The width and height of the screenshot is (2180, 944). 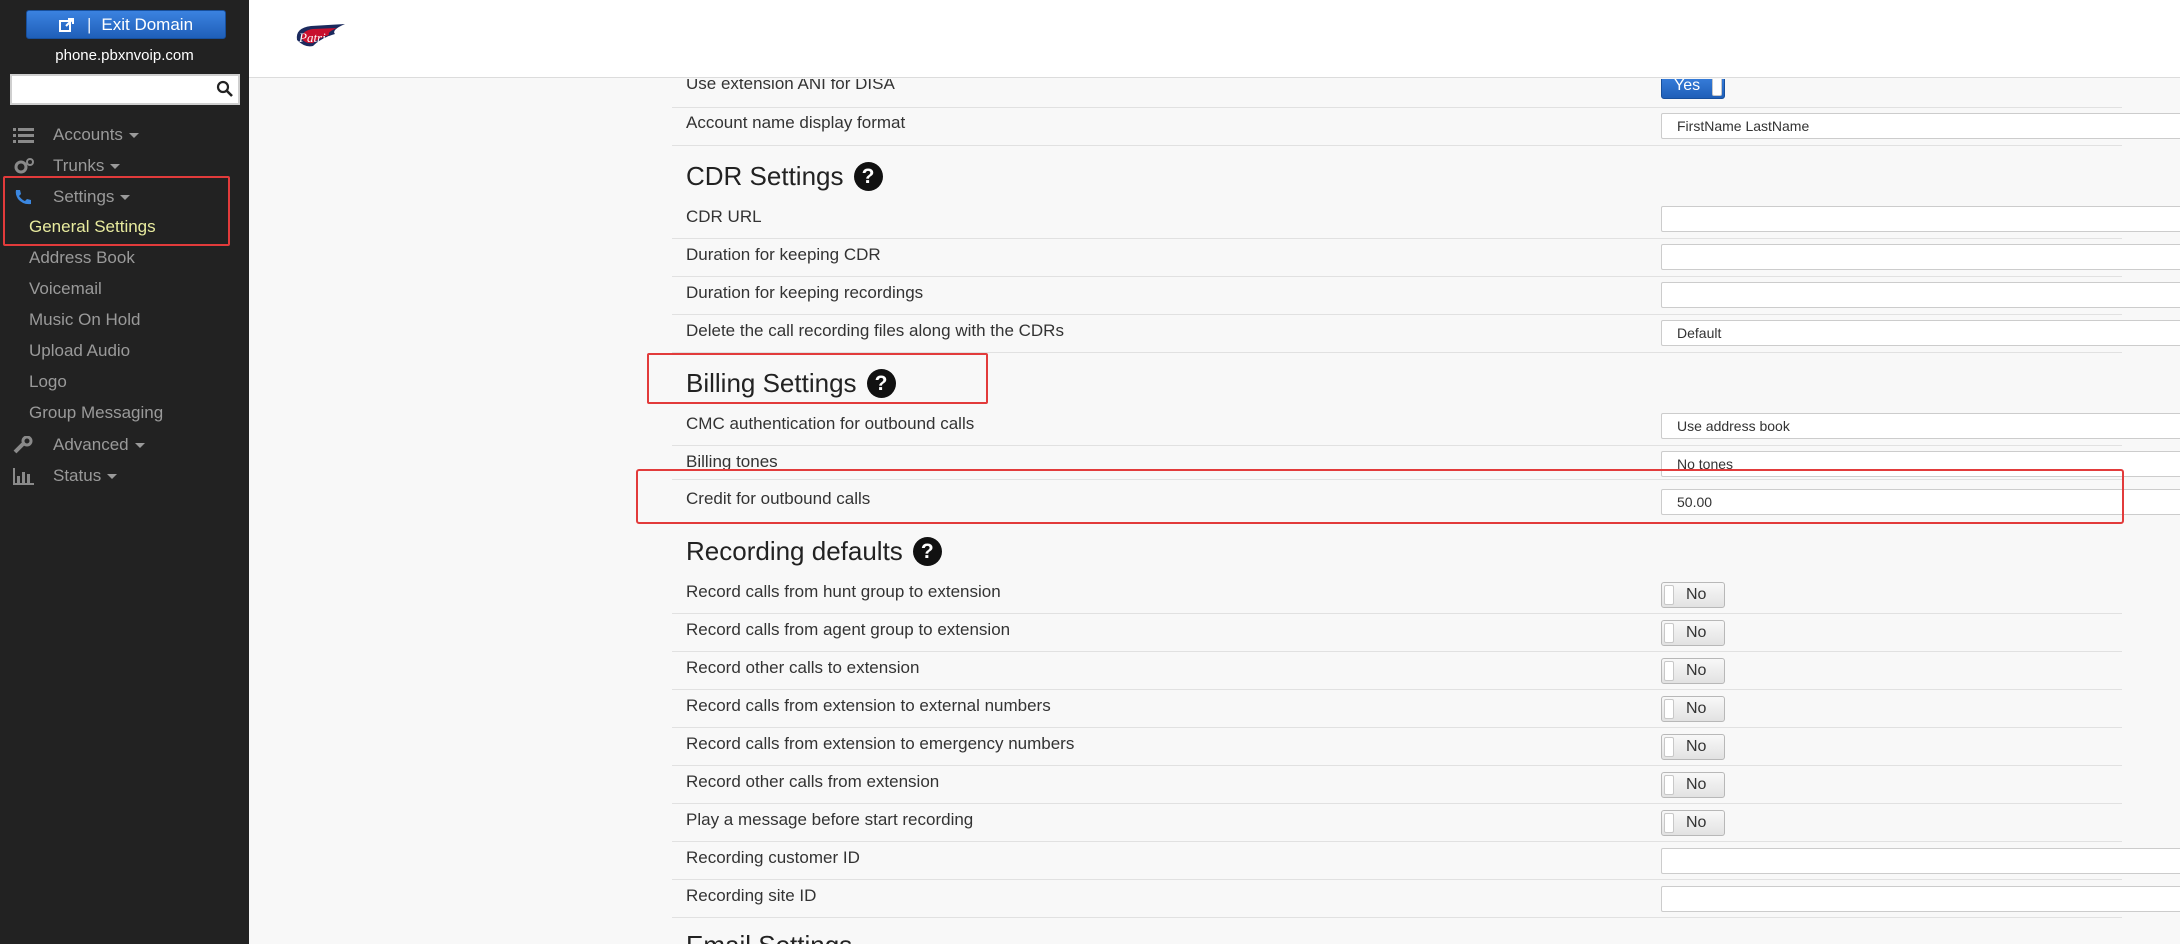 I want to click on row-label: Account name display format, so click(x=796, y=122).